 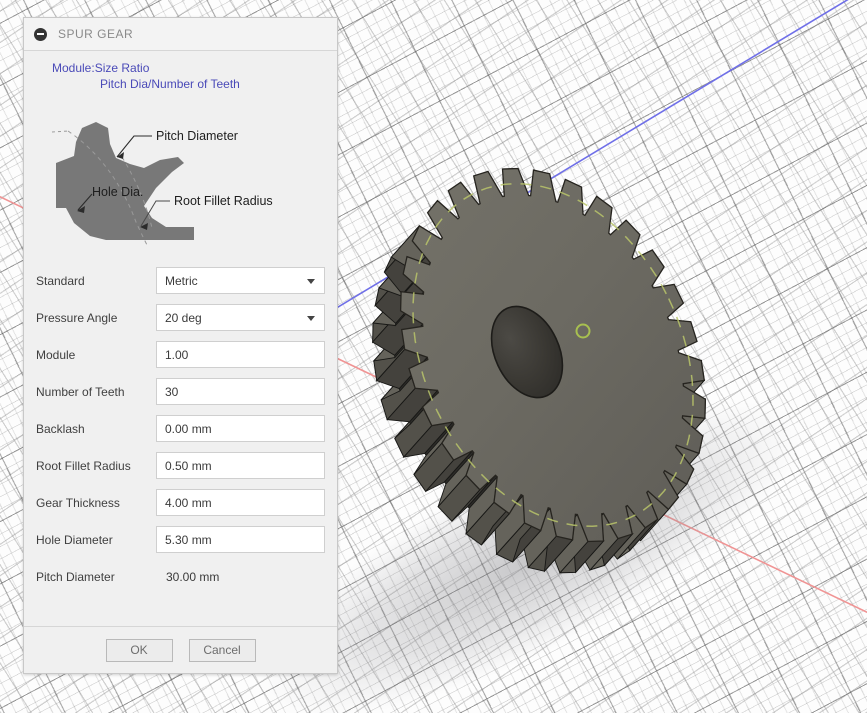 I want to click on field-value: 1.00, so click(x=177, y=354).